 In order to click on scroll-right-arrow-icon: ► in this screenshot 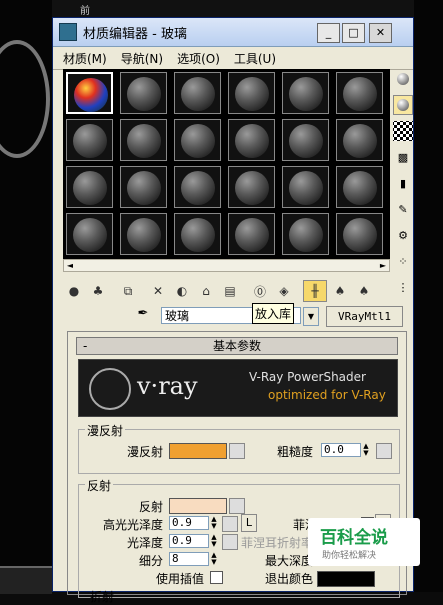, I will do `click(383, 265)`.